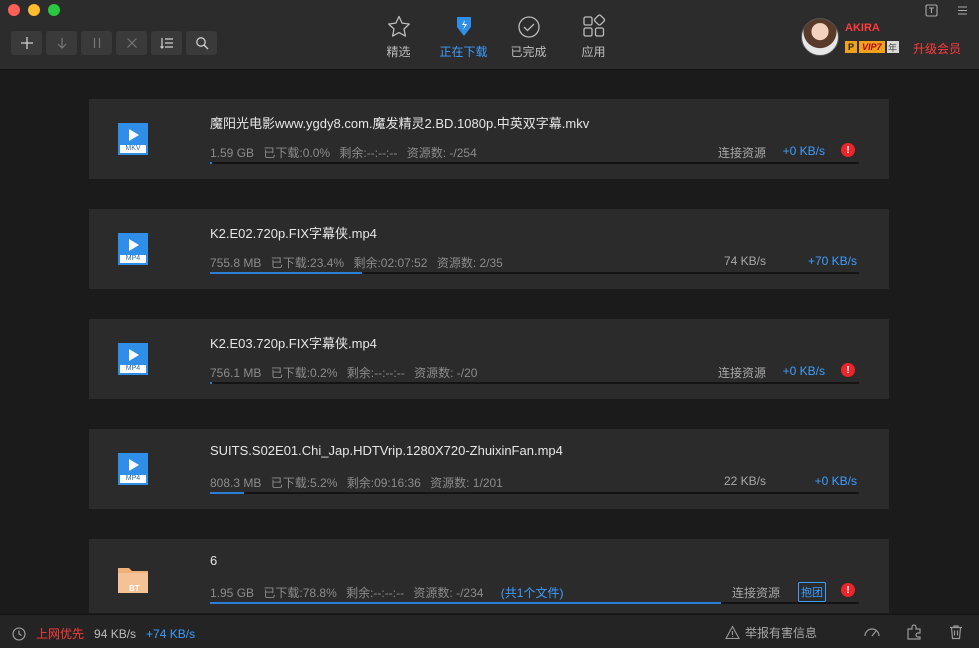  What do you see at coordinates (133, 258) in the screenshot?
I see `file-type-label: MP4` at bounding box center [133, 258].